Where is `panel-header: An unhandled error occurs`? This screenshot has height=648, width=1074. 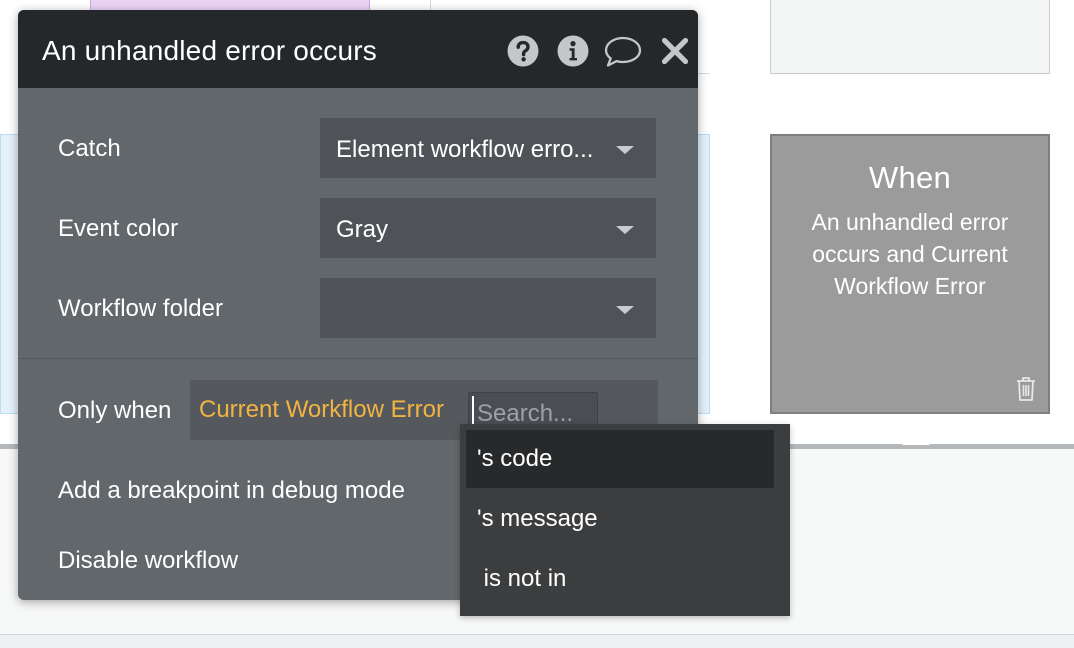 panel-header: An unhandled error occurs is located at coordinates (358, 49).